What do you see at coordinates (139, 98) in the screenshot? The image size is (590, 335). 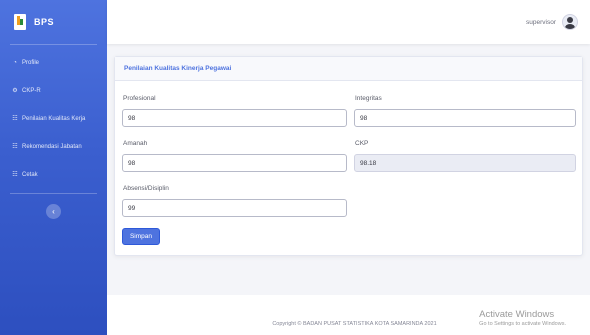 I see `profesional-label: Profesional` at bounding box center [139, 98].